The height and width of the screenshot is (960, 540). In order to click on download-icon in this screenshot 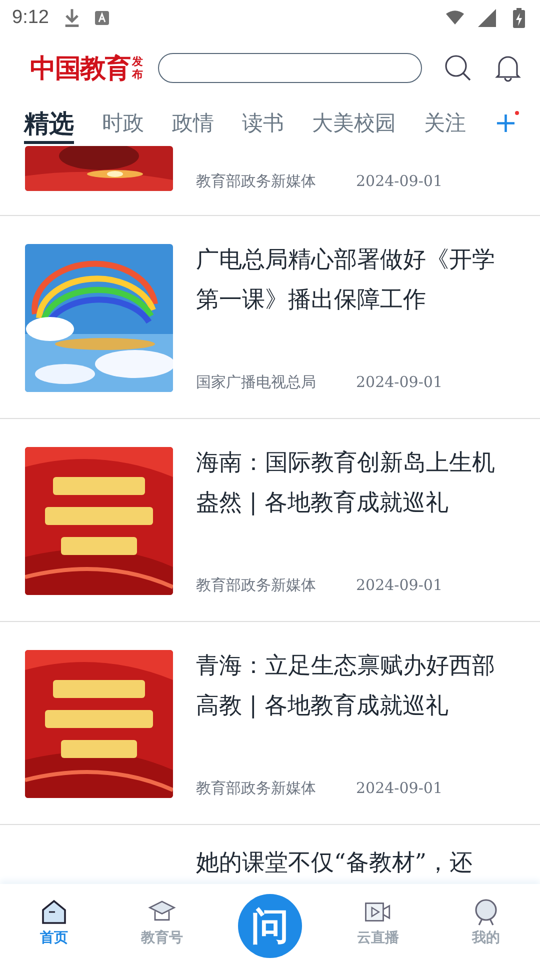, I will do `click(71, 18)`.